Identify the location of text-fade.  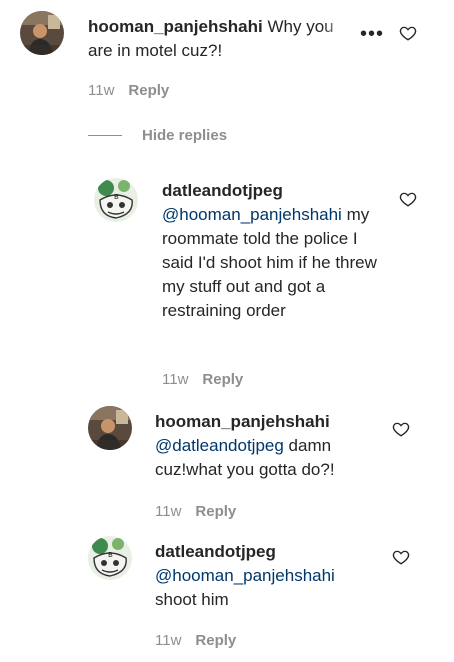
(337, 29).